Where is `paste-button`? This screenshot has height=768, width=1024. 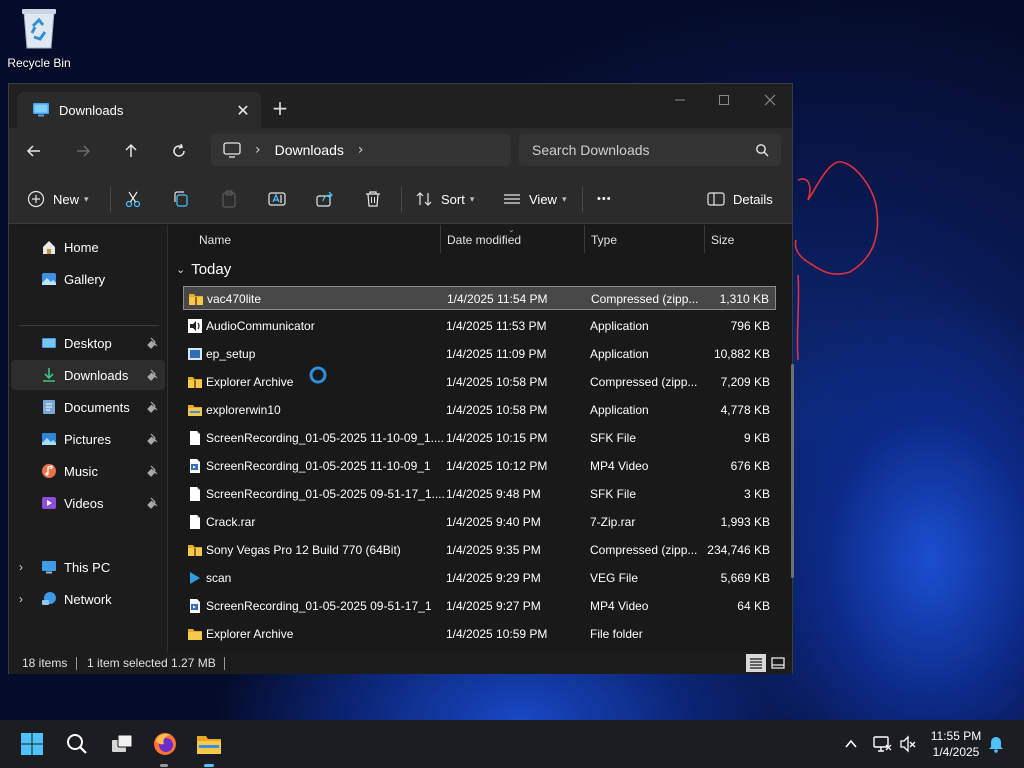 paste-button is located at coordinates (229, 199).